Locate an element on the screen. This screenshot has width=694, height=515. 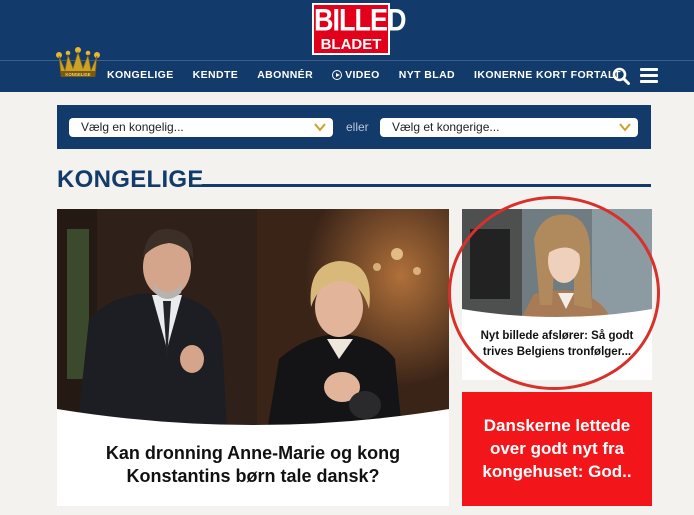
logo-line-2: BLADET is located at coordinates (351, 44).